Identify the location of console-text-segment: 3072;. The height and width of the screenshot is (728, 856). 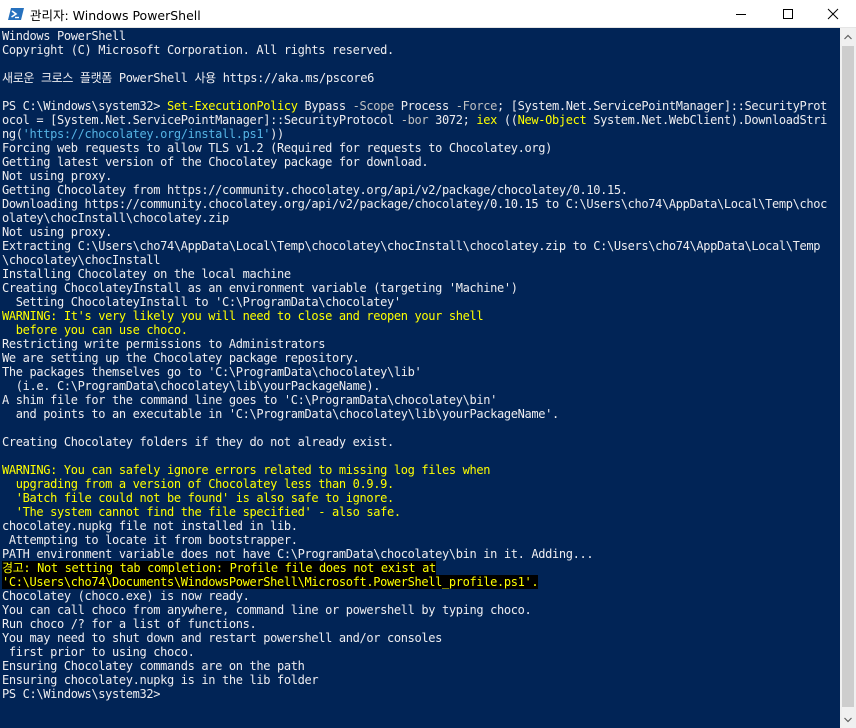
(452, 120).